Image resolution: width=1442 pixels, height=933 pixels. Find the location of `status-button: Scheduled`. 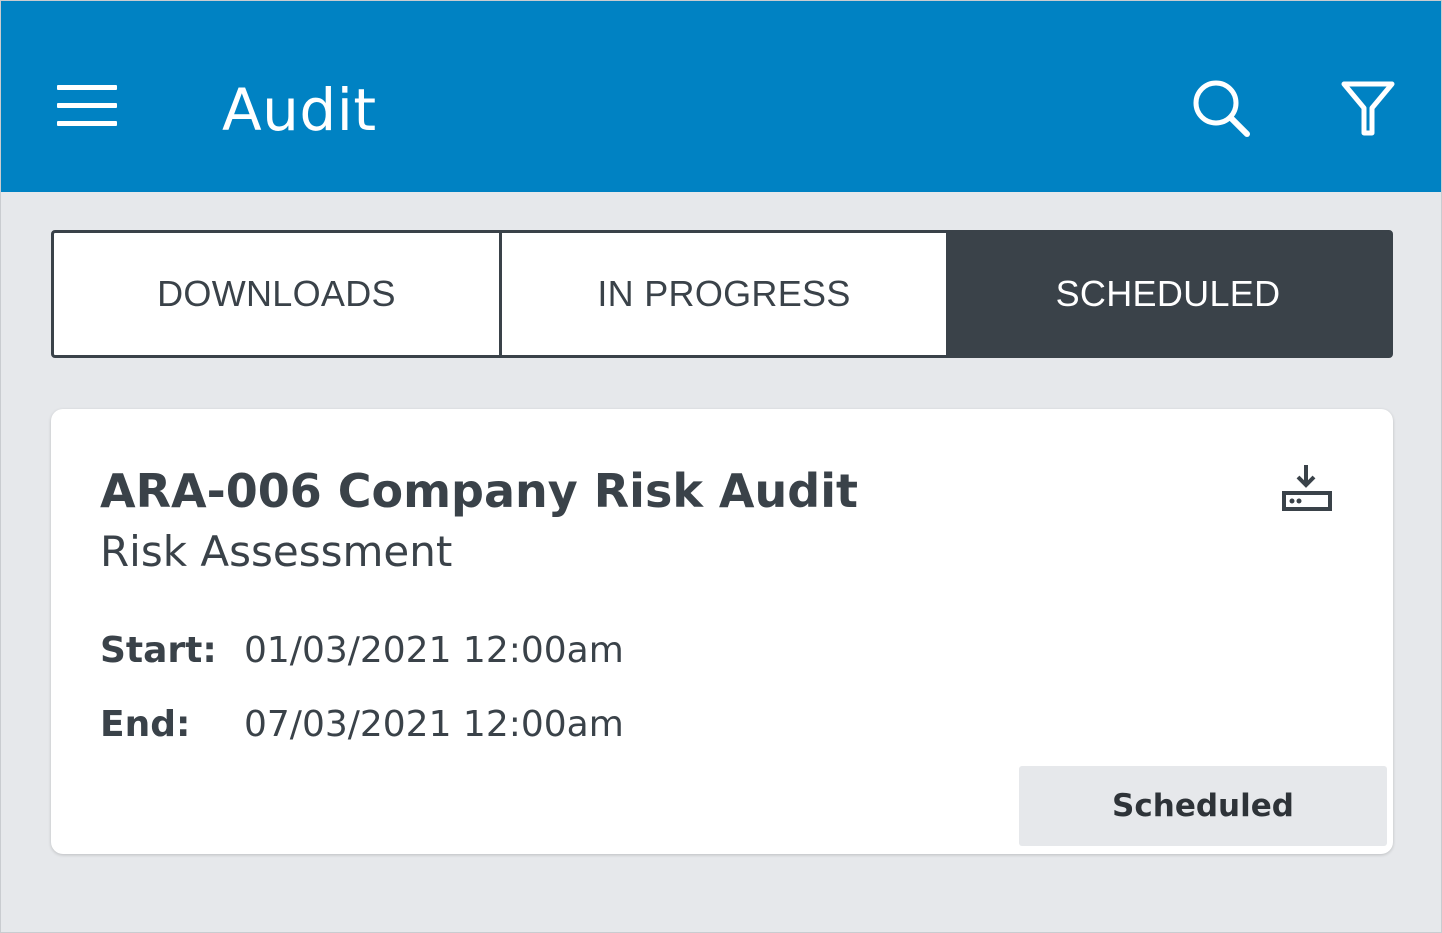

status-button: Scheduled is located at coordinates (1203, 806).